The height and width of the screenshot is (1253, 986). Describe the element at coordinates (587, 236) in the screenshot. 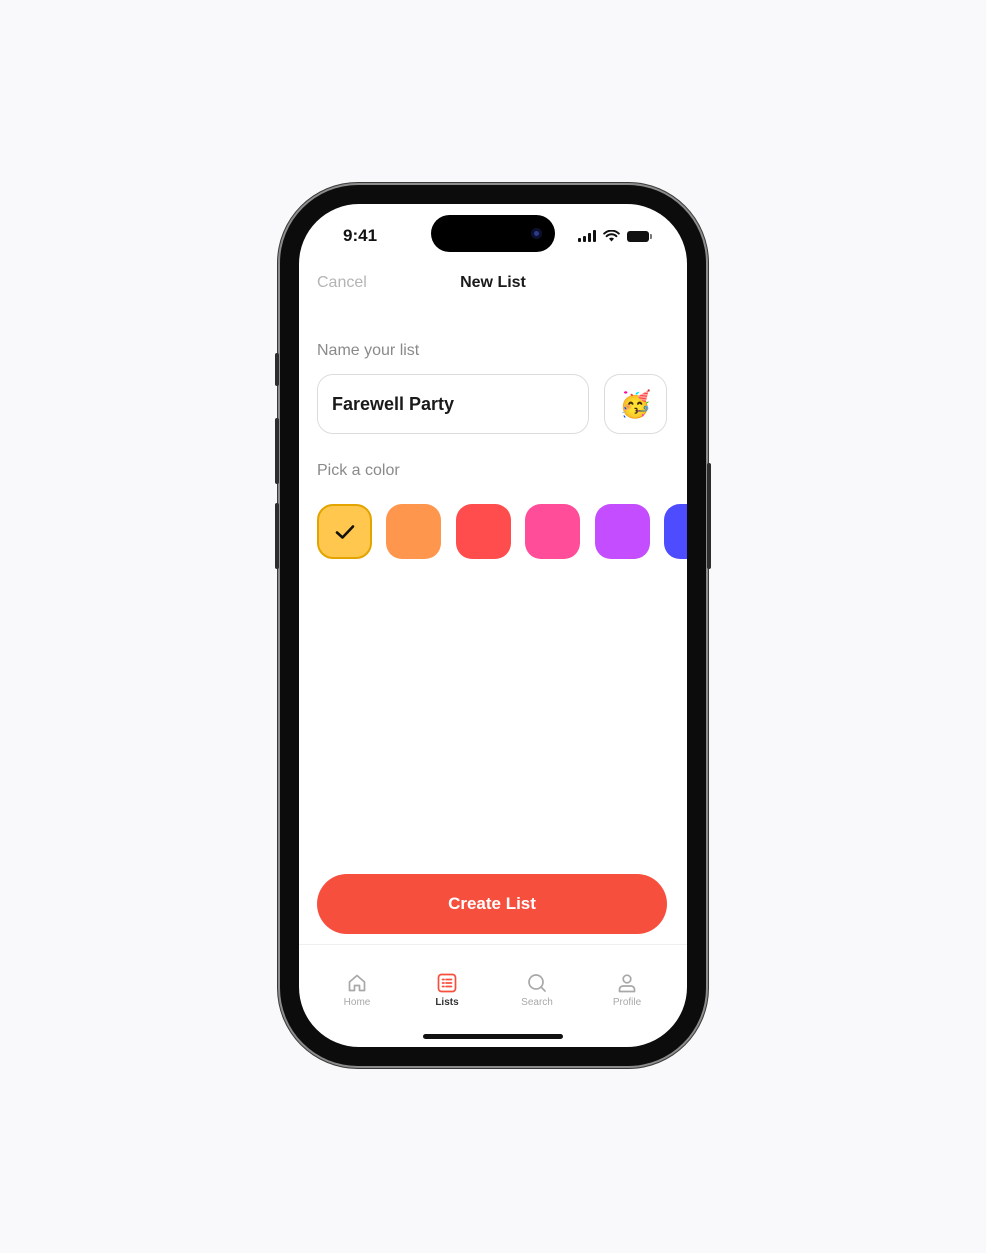

I see `cellular-signal-icon` at that location.